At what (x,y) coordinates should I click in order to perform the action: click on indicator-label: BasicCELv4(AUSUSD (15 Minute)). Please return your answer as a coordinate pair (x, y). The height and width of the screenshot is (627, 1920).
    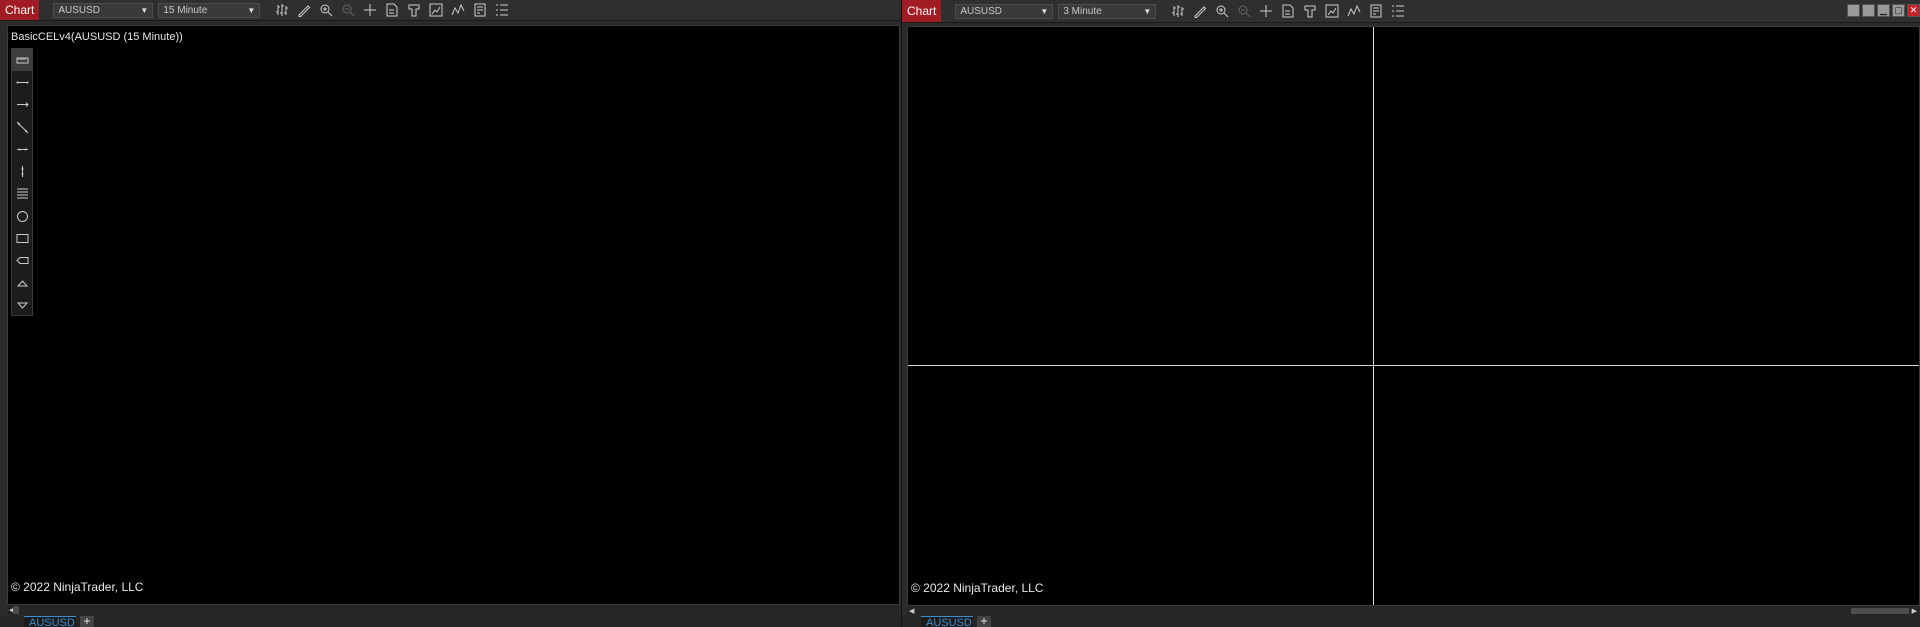
    Looking at the image, I should click on (97, 37).